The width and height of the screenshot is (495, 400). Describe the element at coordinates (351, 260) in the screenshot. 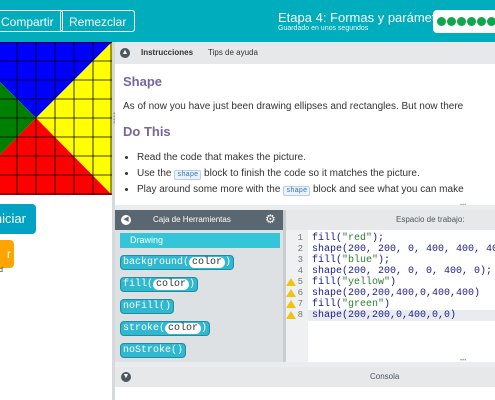

I see `code-line: fill("blue");` at that location.